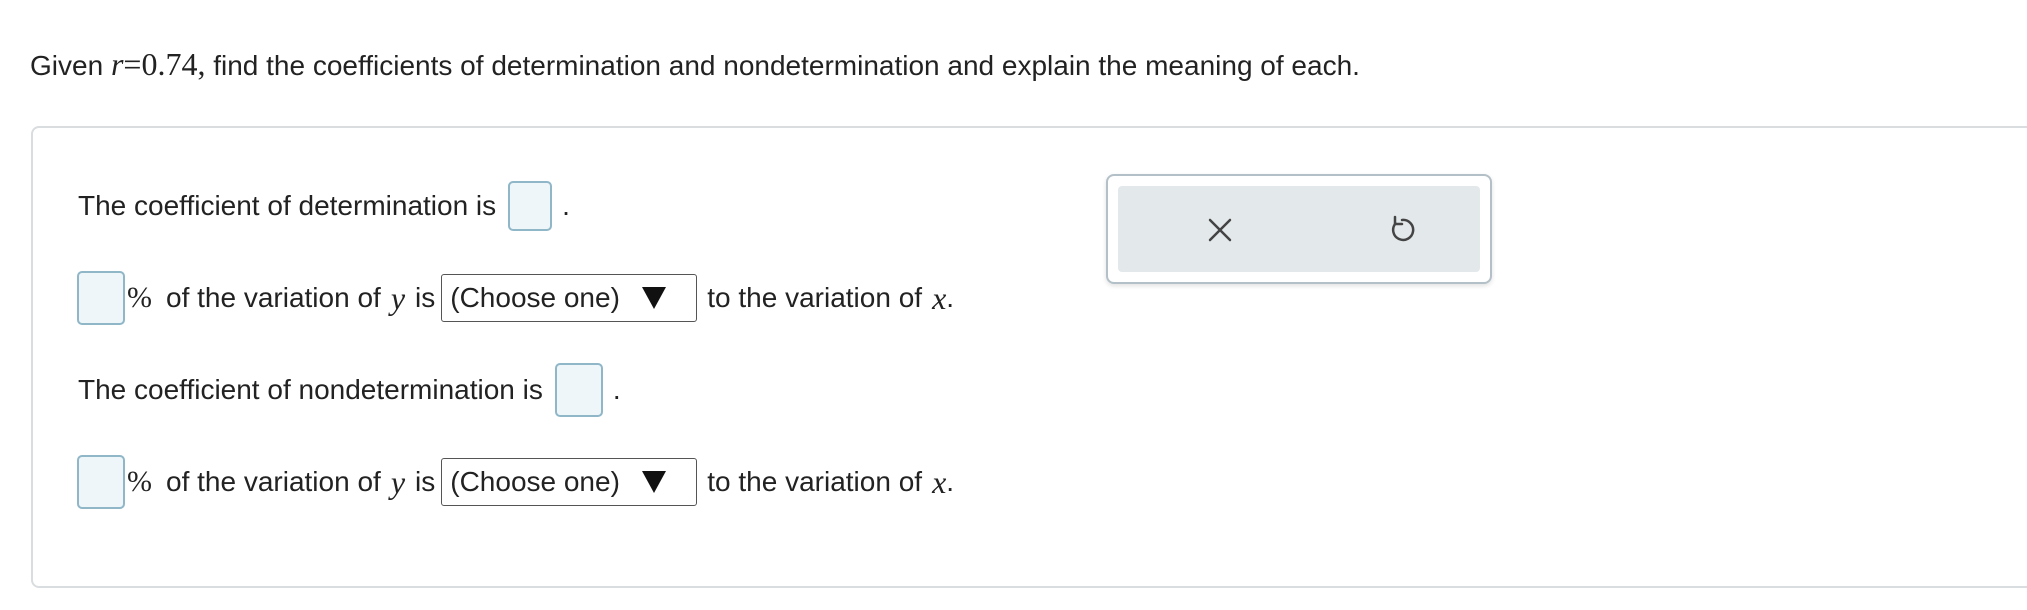  I want to click on determination-row: The coefficient of determination is ., so click(324, 206).